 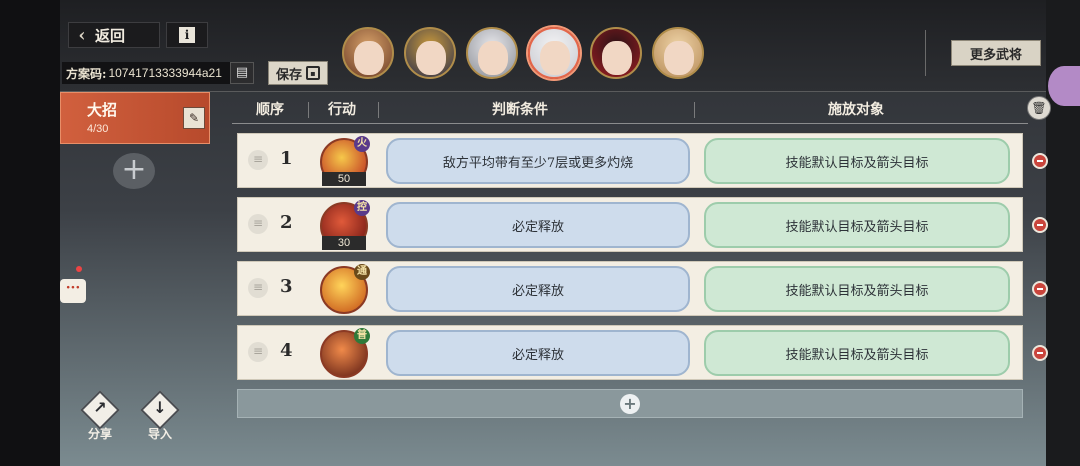 I want to click on share-button: ↗, so click(x=100, y=410).